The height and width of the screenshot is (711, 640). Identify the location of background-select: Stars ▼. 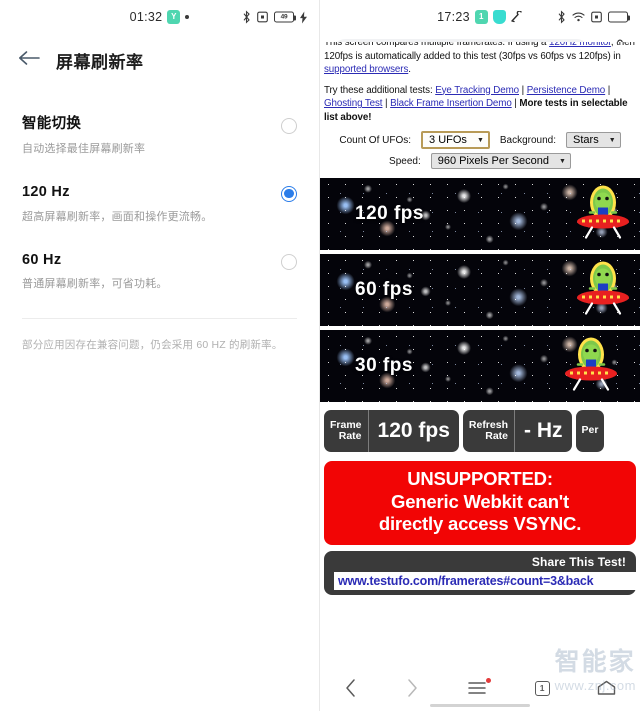
(593, 140).